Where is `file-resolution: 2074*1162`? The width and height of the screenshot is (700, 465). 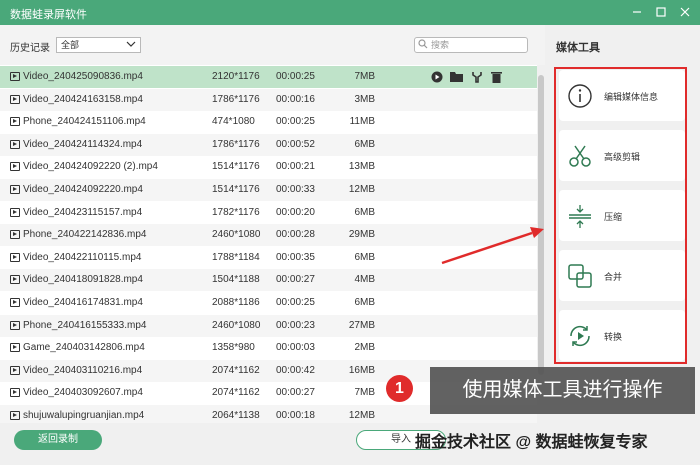
file-resolution: 2074*1162 is located at coordinates (236, 370).